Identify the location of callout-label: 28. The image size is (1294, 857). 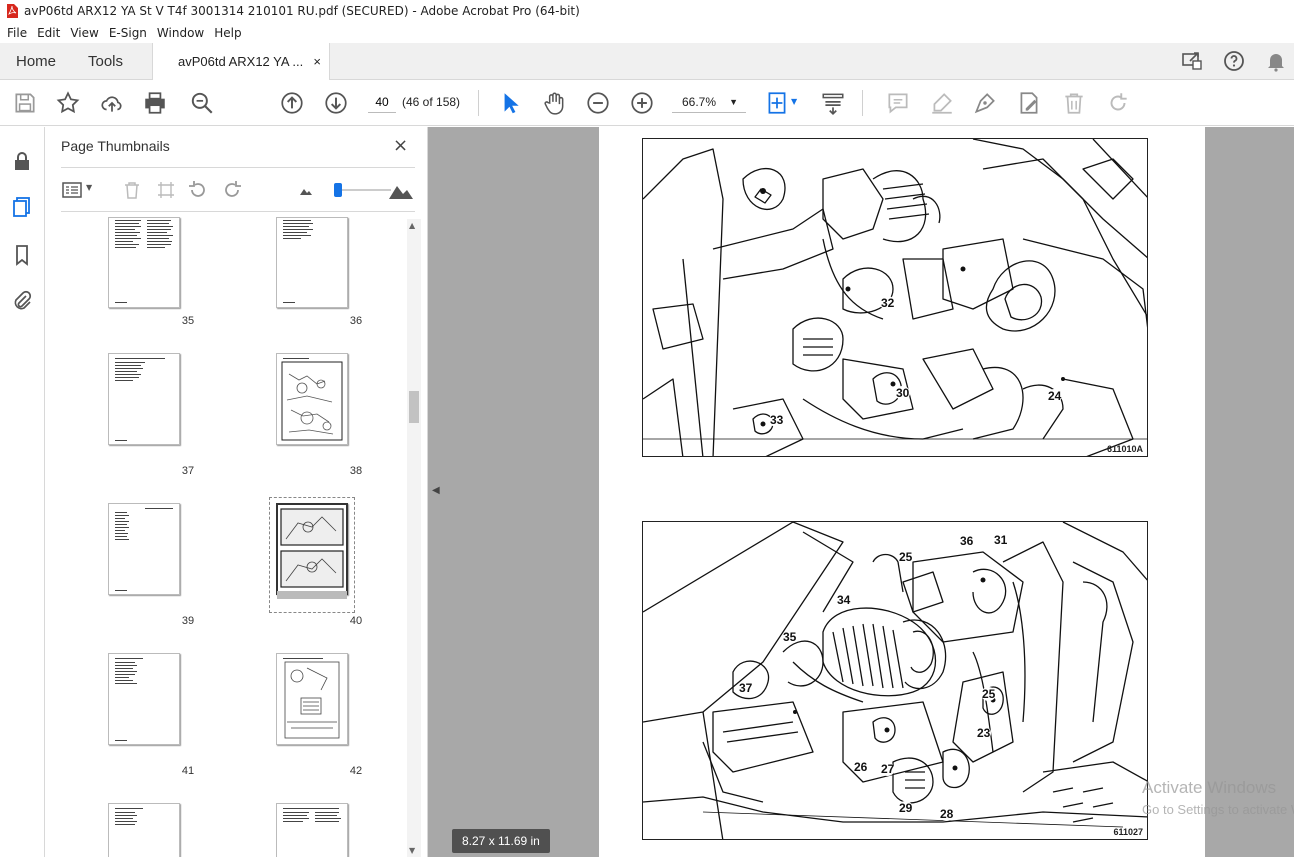
(947, 814).